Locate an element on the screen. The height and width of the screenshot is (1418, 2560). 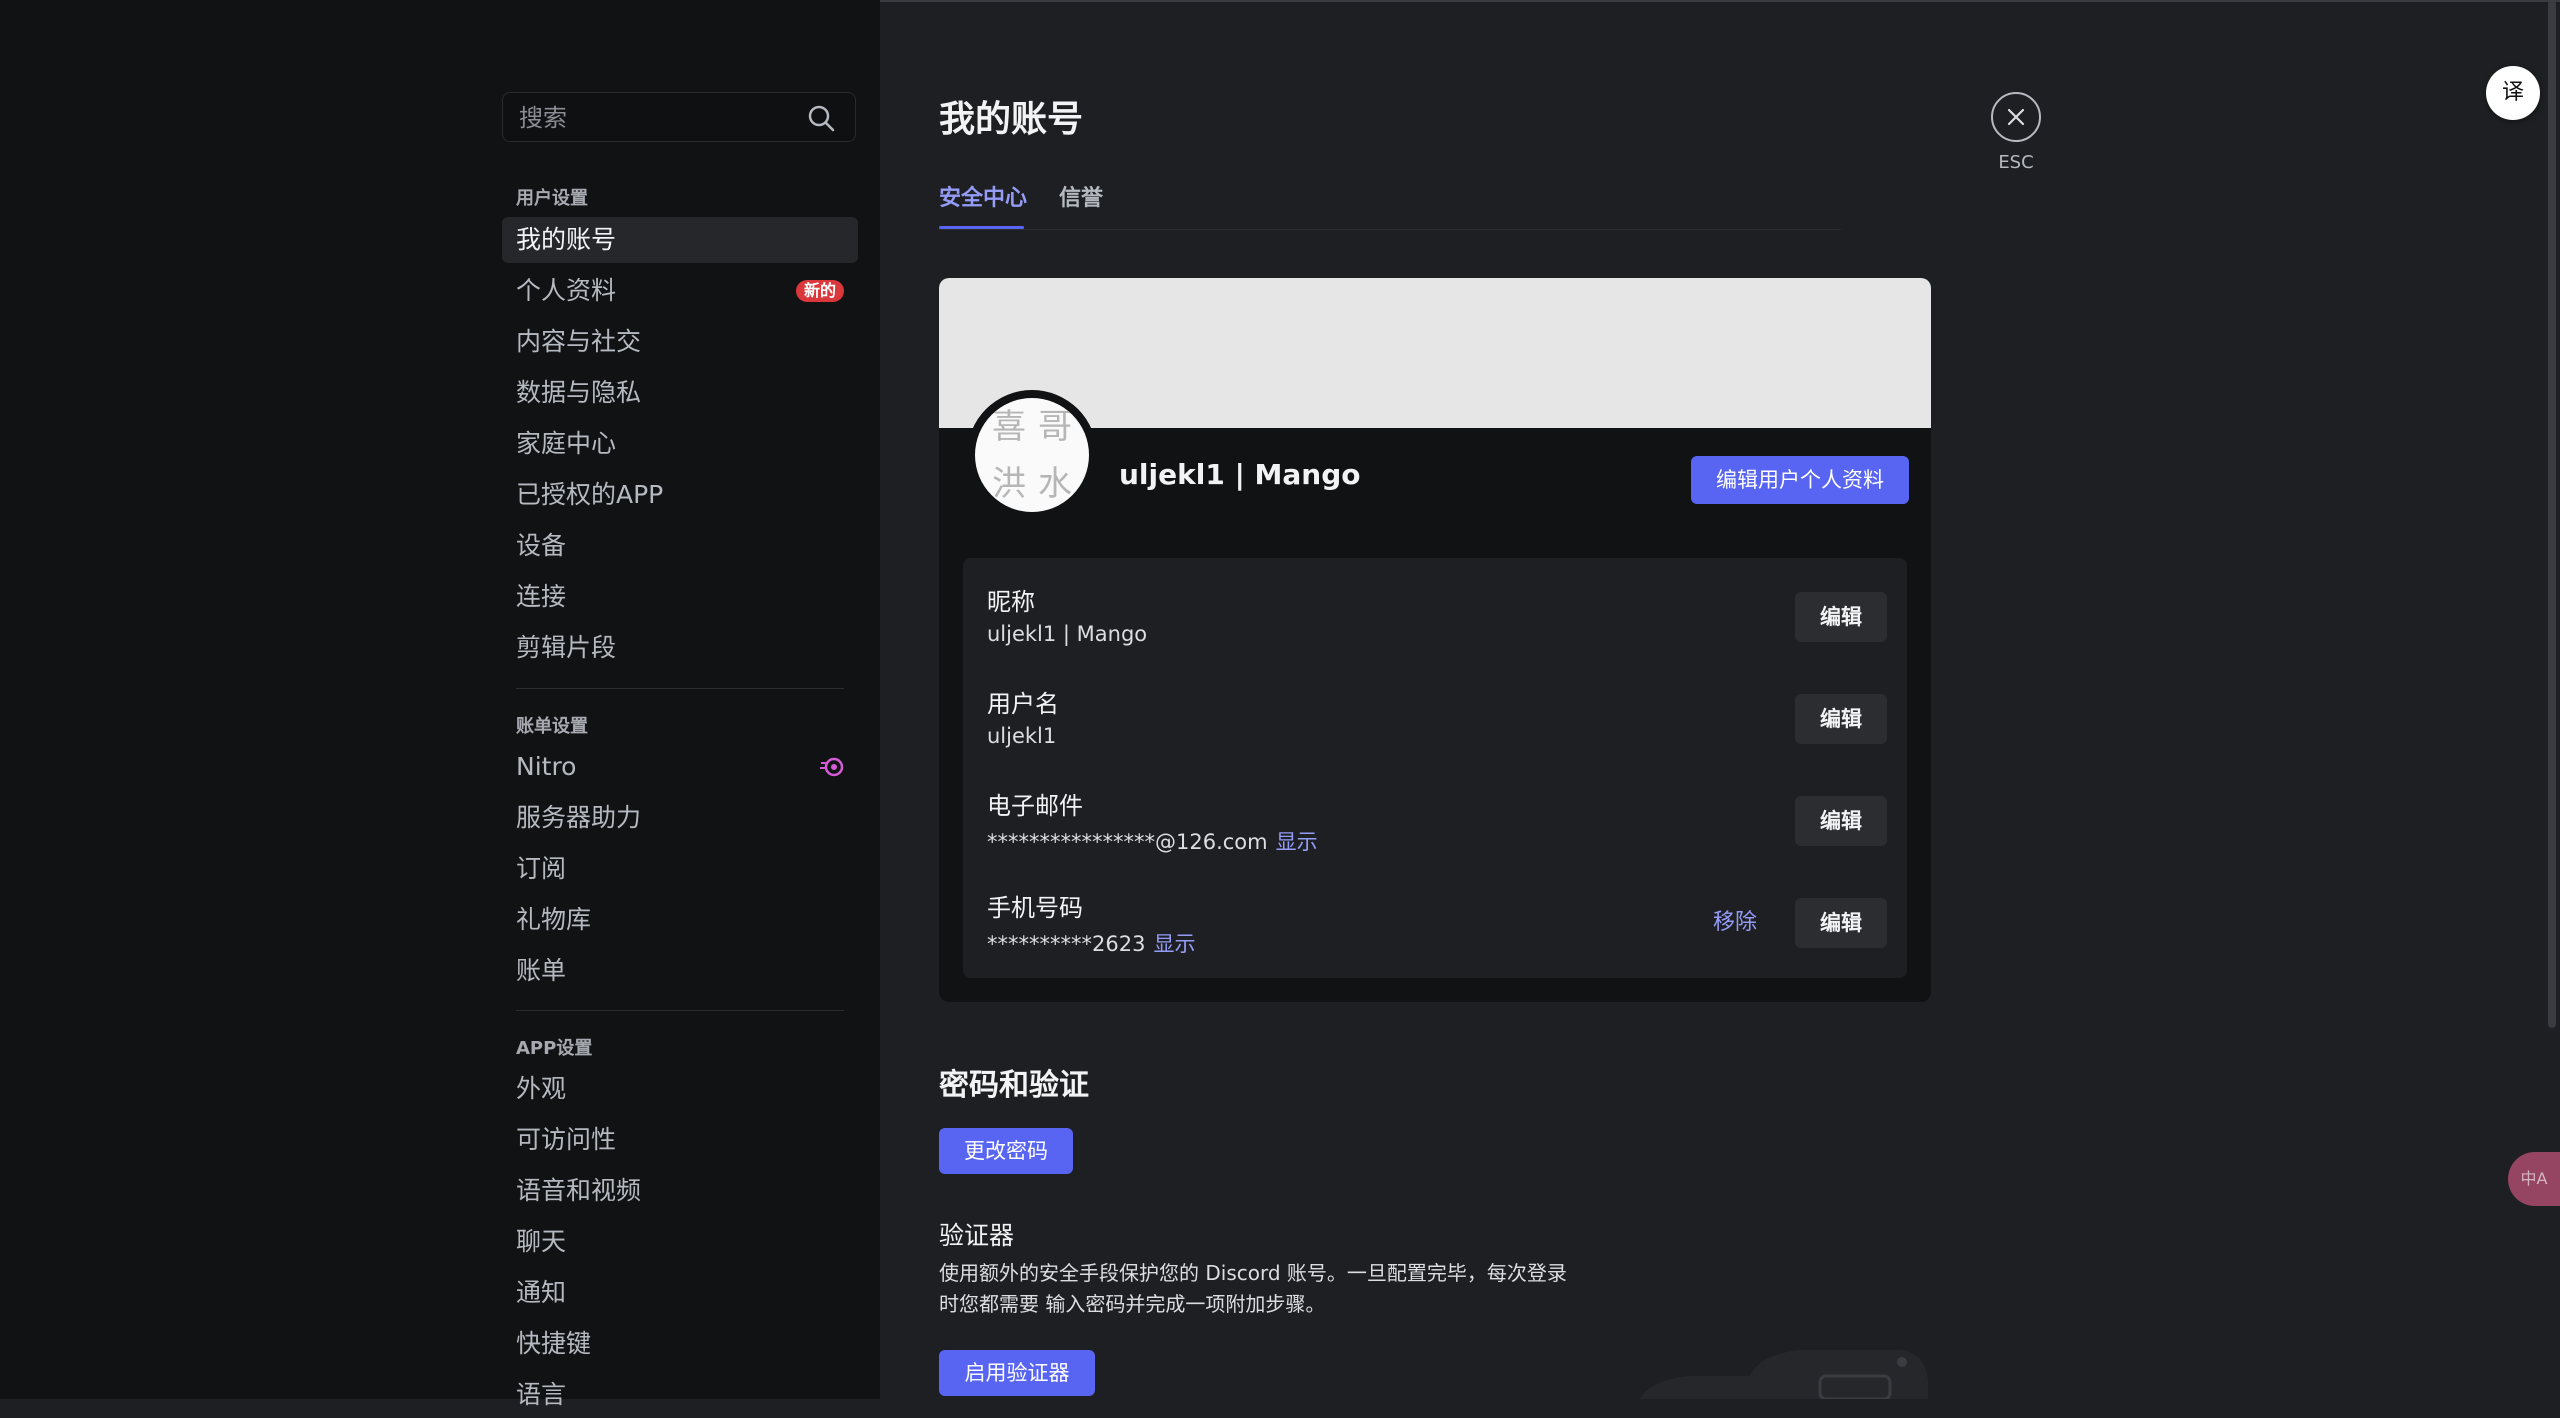
field-label: 手机号码 is located at coordinates (1035, 908).